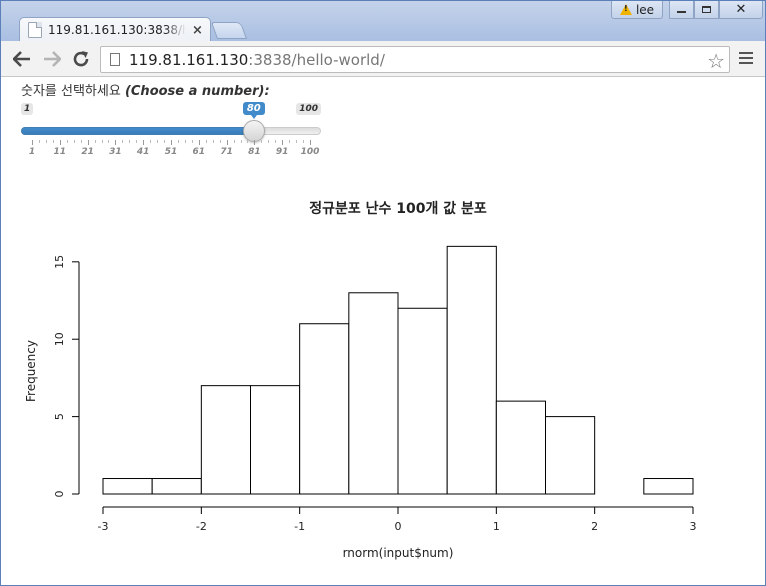 This screenshot has height=586, width=766. Describe the element at coordinates (115, 152) in the screenshot. I see `slider-grid-label: 31` at that location.